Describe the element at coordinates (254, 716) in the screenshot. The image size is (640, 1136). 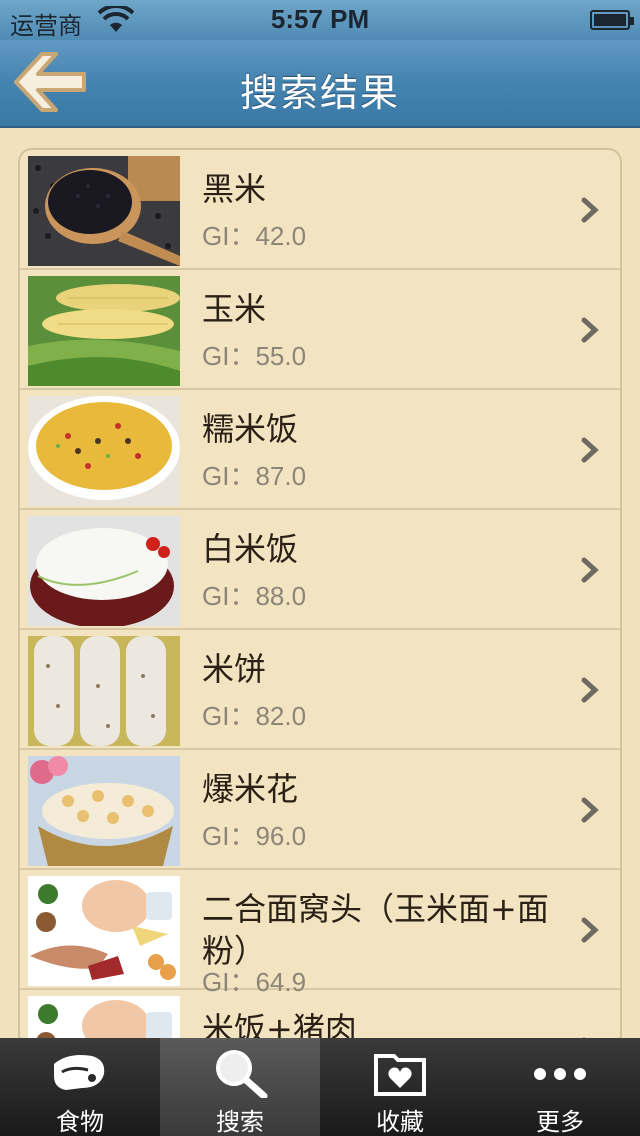
I see `gi-value: GI：82.0` at that location.